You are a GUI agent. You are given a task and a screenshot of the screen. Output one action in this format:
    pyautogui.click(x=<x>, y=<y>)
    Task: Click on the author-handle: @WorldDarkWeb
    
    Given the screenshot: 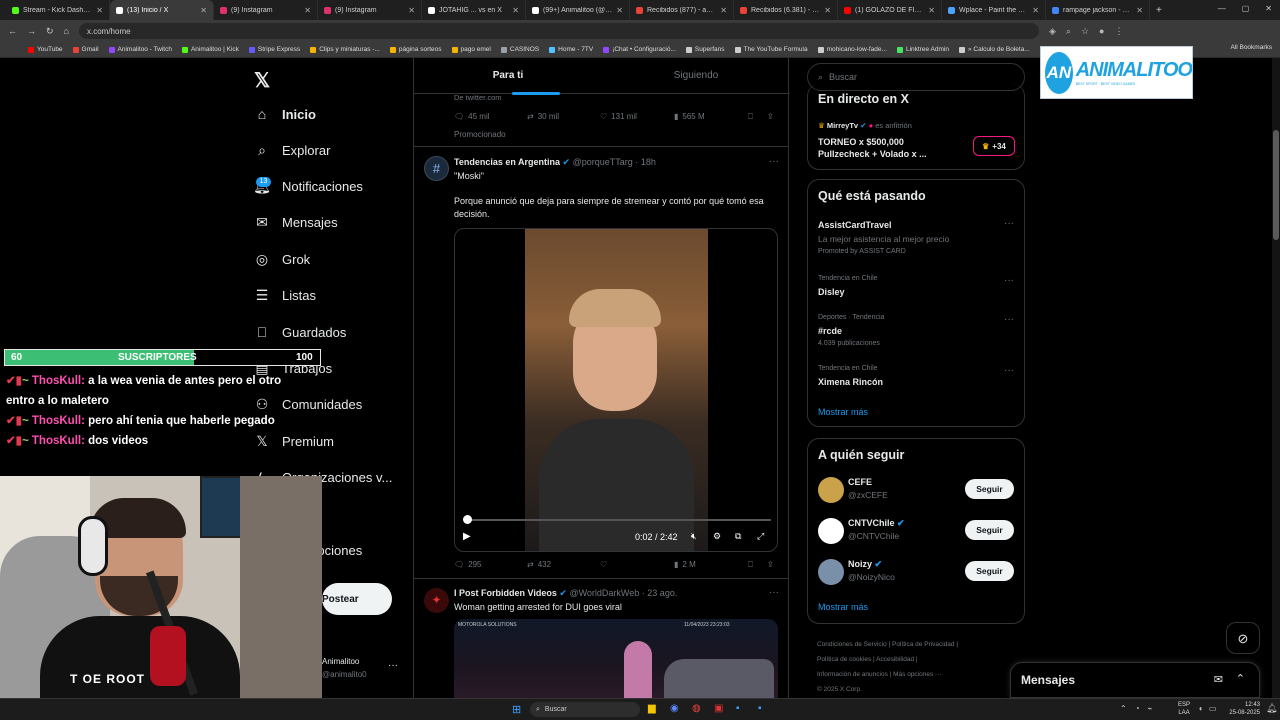 What is the action you would take?
    pyautogui.click(x=604, y=593)
    